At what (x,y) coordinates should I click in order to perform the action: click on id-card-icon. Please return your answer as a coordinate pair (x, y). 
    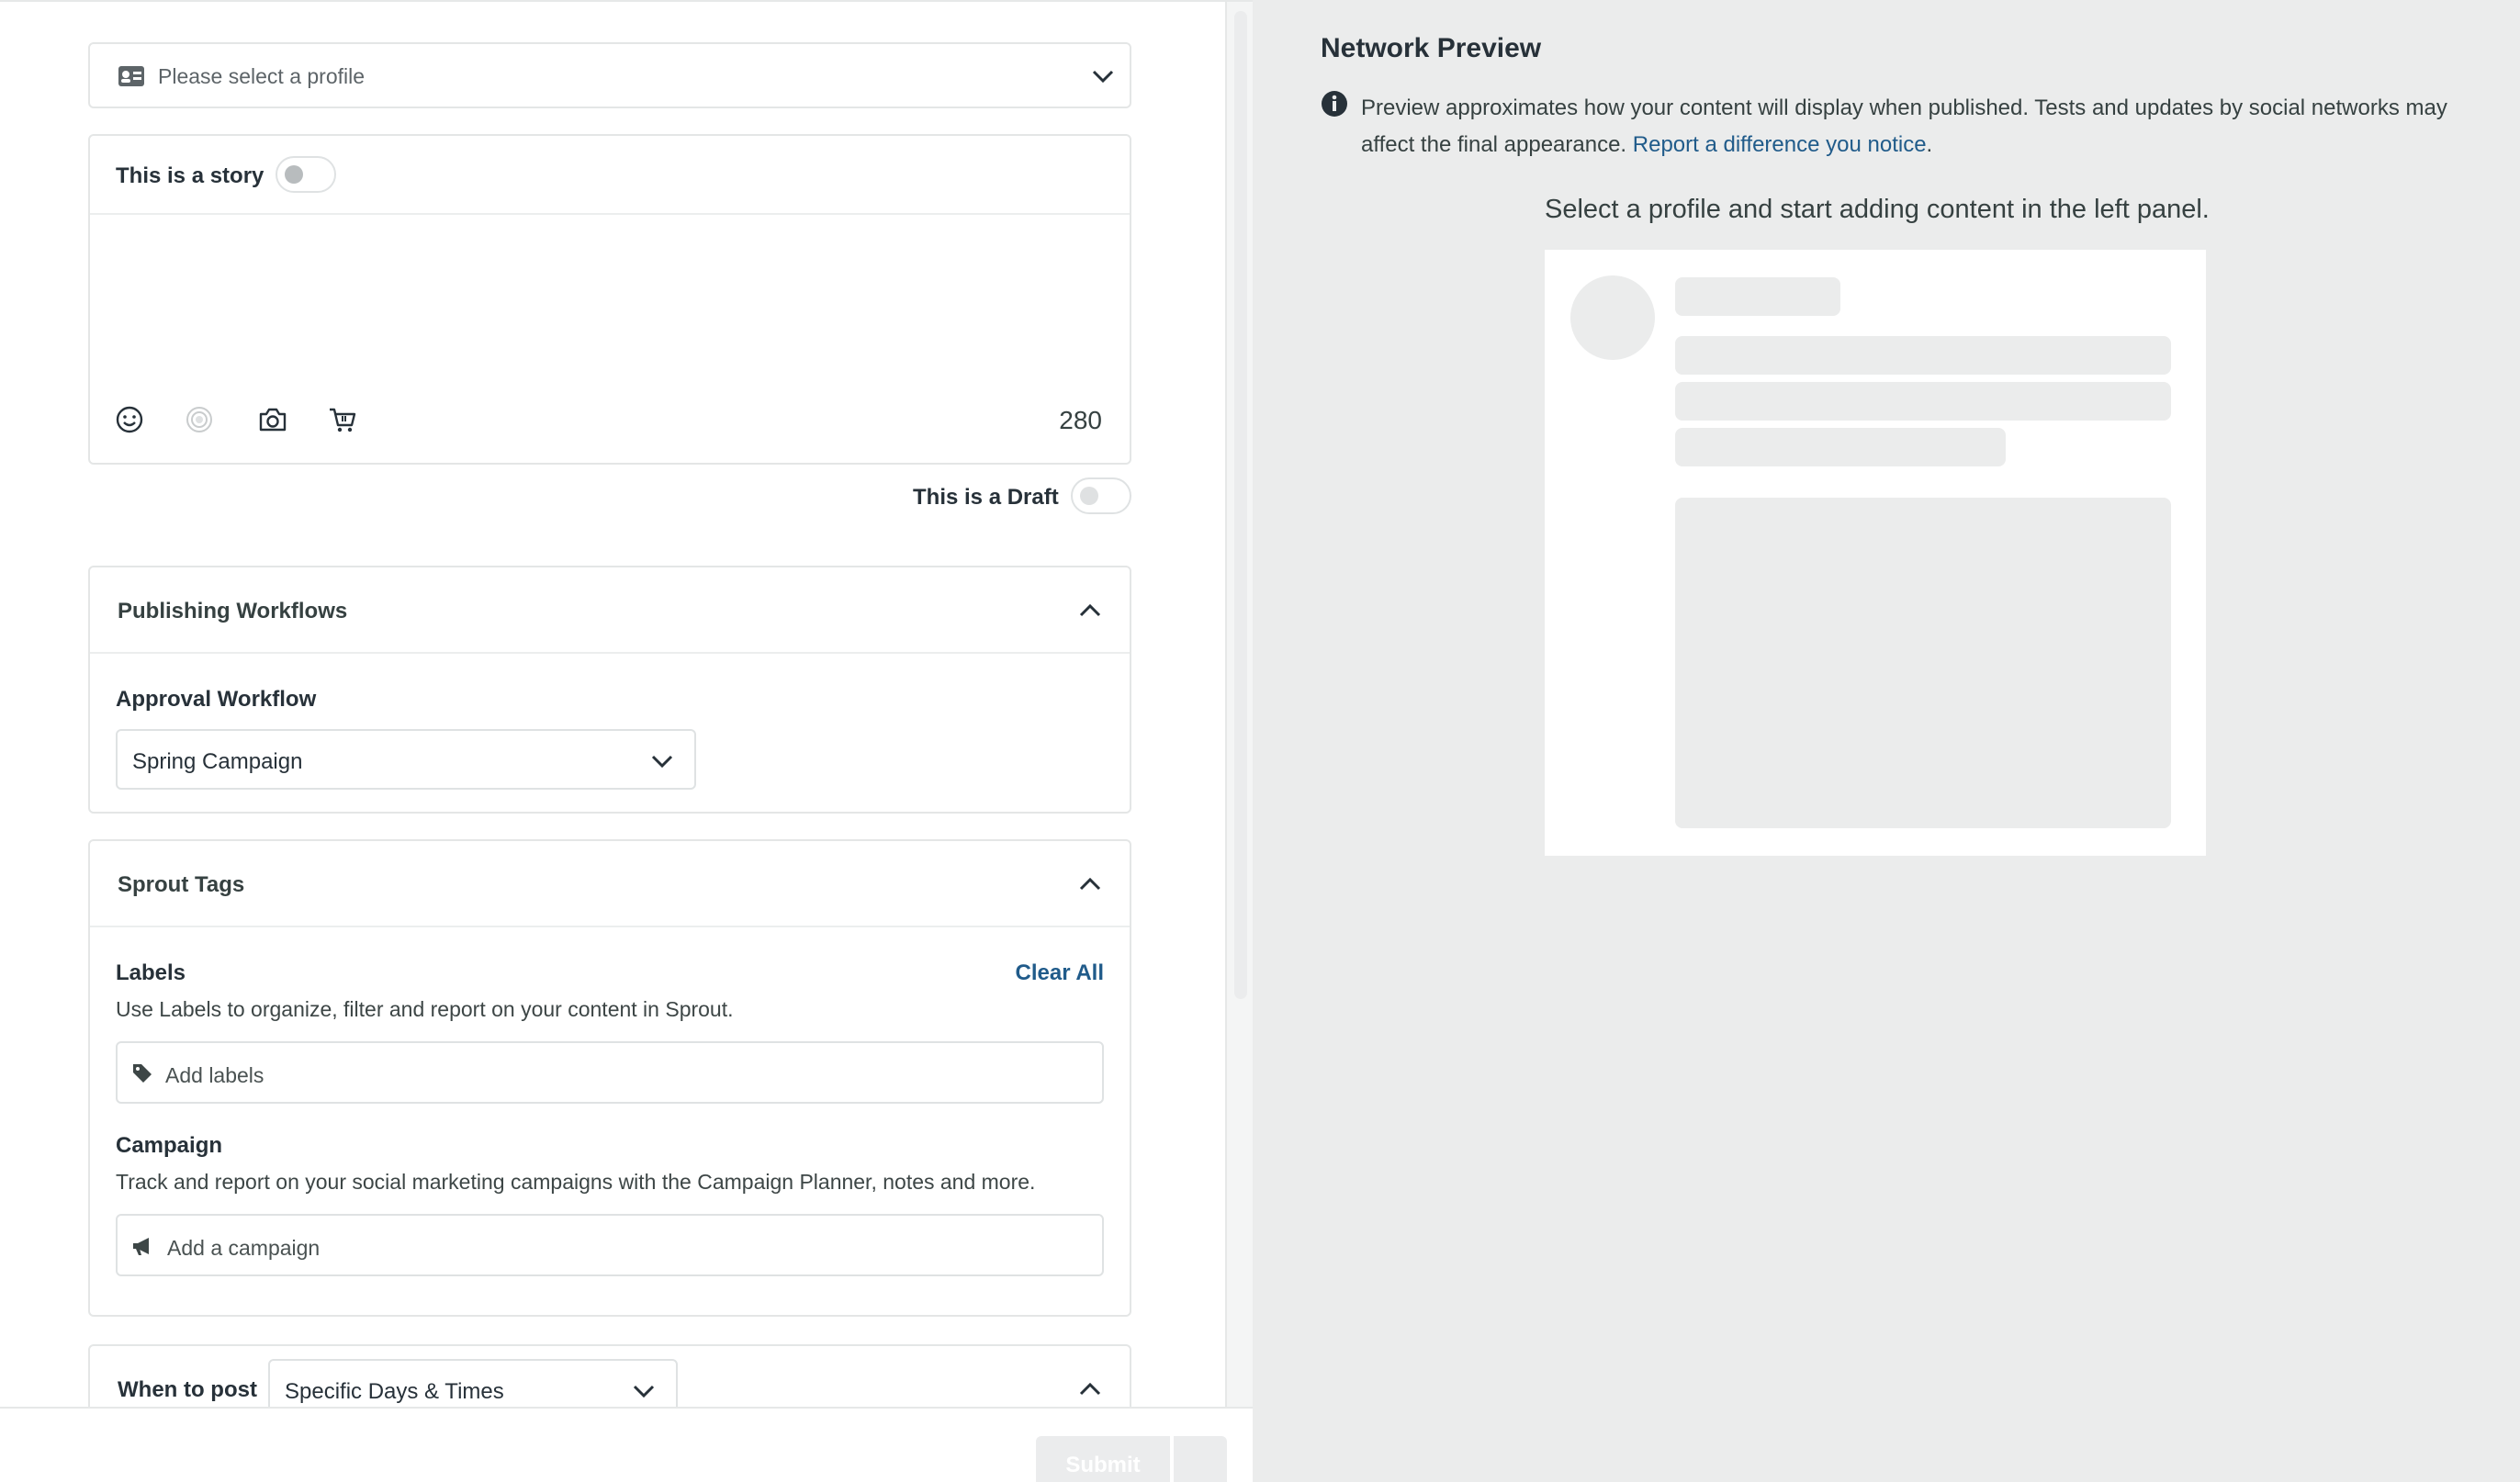
    Looking at the image, I should click on (131, 76).